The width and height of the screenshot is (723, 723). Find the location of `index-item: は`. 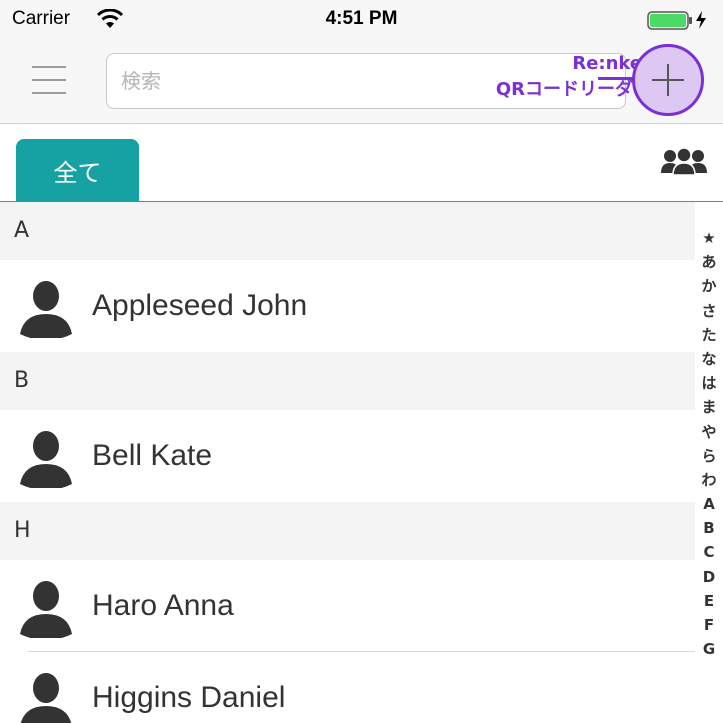

index-item: は is located at coordinates (709, 383).